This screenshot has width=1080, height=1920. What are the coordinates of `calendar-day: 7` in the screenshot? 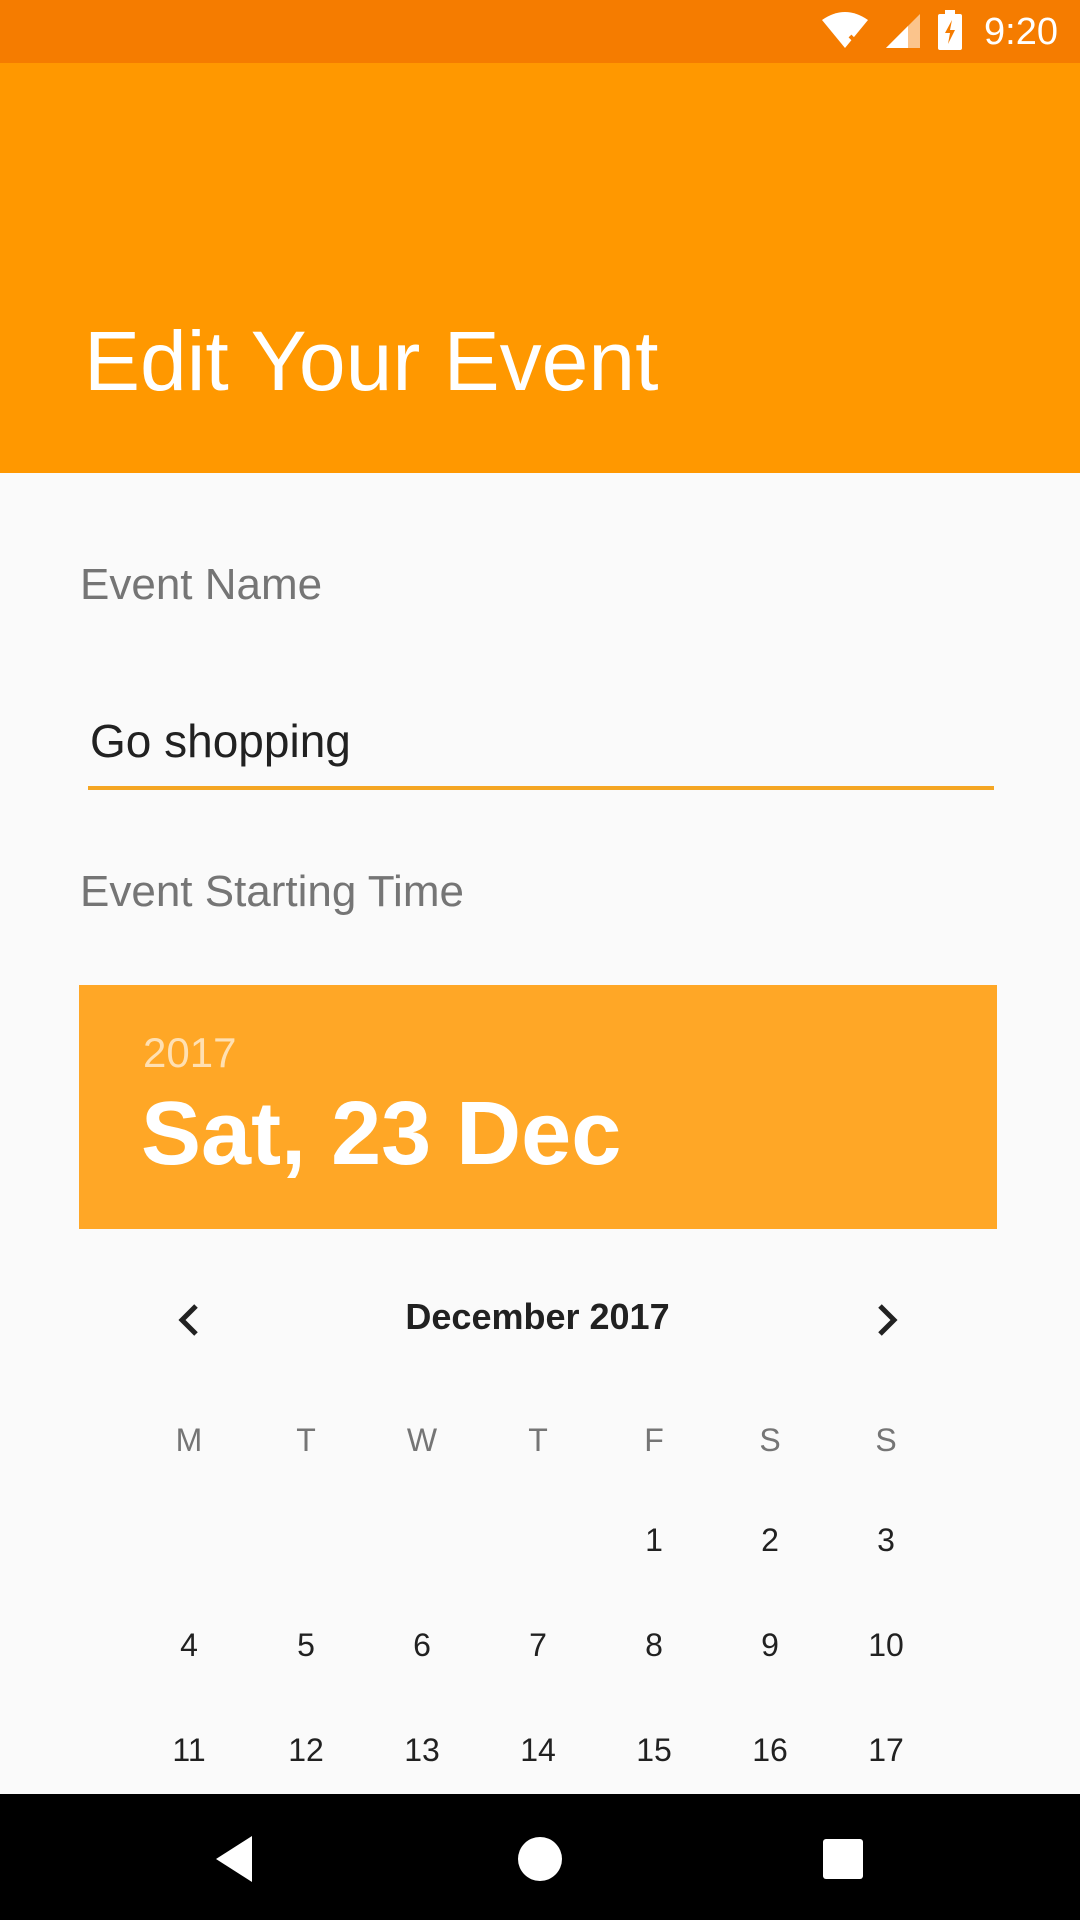 It's located at (538, 1645).